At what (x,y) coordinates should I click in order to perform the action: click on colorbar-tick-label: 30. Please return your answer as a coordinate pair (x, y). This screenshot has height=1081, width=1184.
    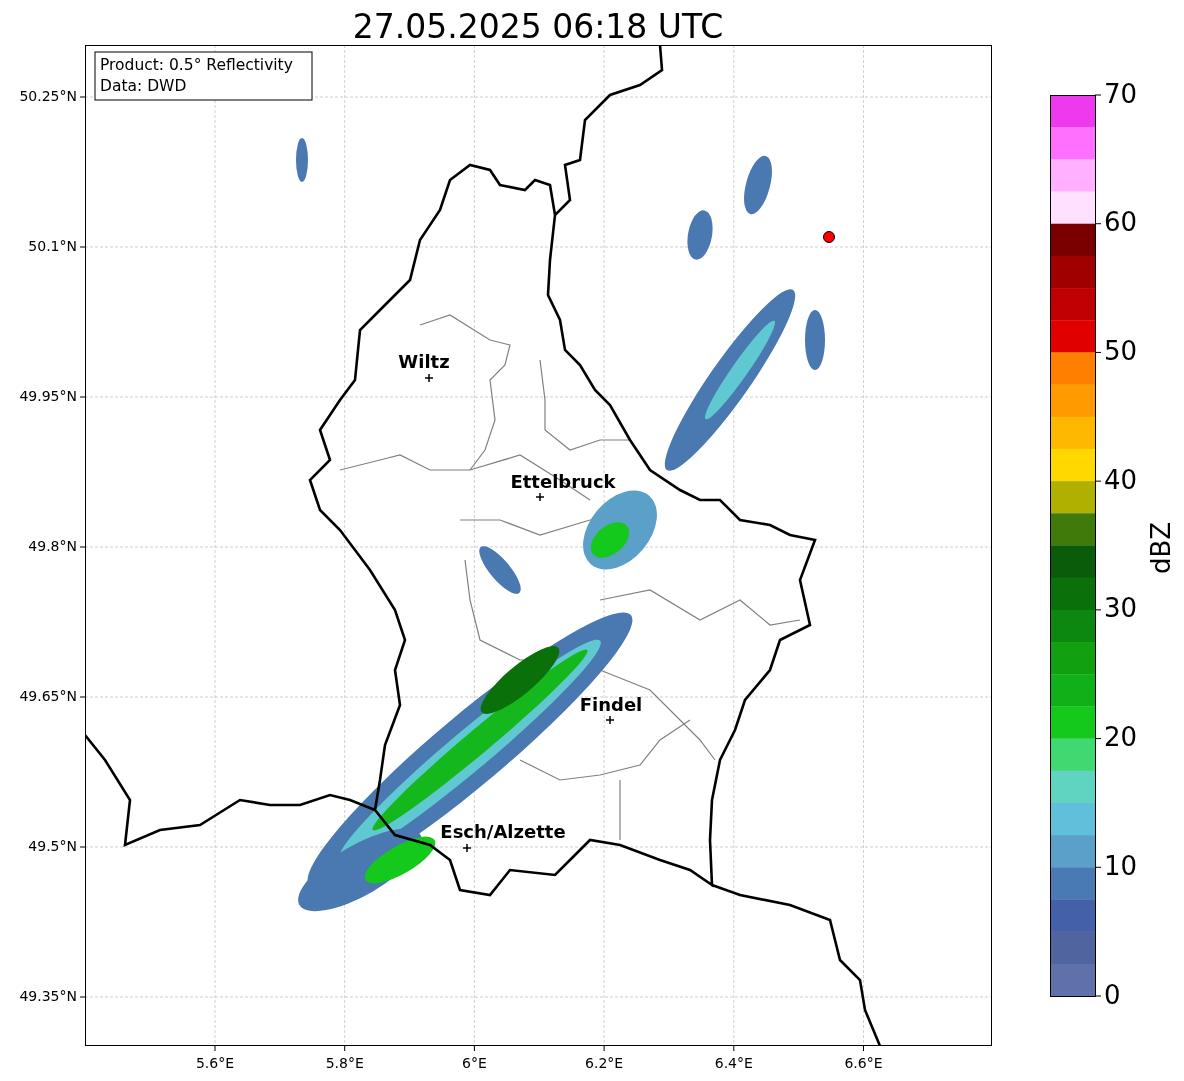
    Looking at the image, I should click on (1121, 608).